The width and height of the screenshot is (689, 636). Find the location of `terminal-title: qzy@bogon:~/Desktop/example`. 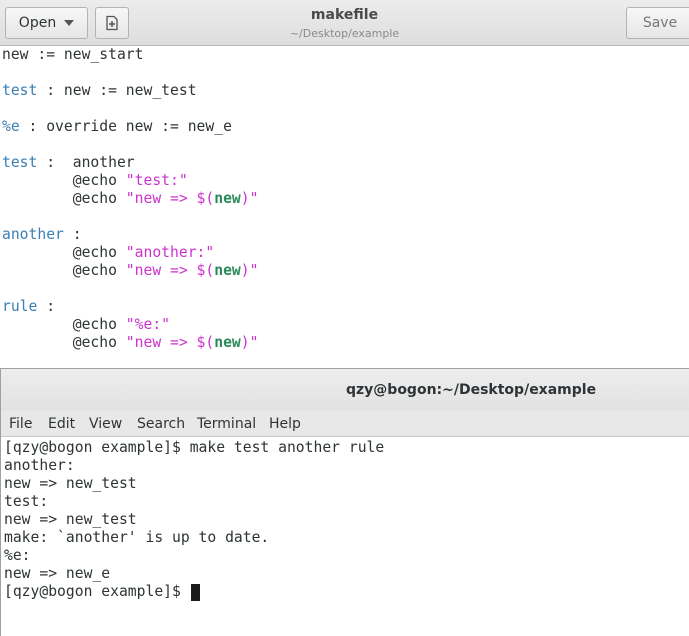

terminal-title: qzy@bogon:~/Desktop/example is located at coordinates (471, 390).